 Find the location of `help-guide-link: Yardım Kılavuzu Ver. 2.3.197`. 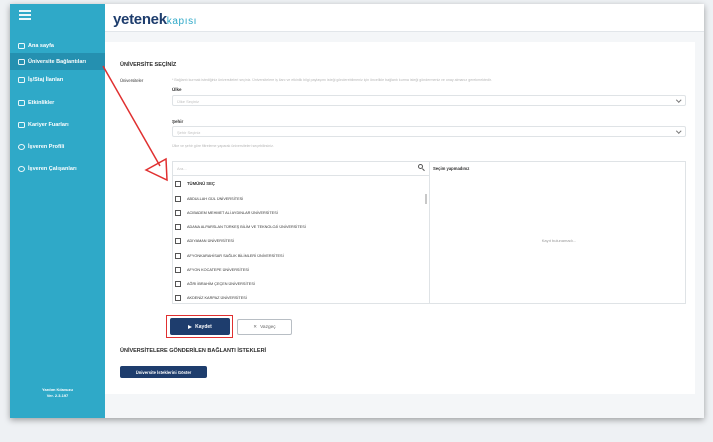

help-guide-link: Yardım Kılavuzu Ver. 2.3.197 is located at coordinates (57, 393).